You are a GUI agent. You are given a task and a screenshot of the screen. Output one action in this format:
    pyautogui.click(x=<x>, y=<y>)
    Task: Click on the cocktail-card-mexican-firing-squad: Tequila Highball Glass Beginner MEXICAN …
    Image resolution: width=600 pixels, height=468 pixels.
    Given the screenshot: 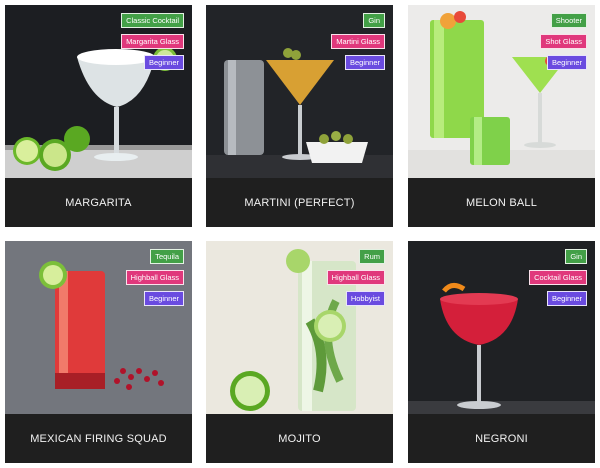 What is the action you would take?
    pyautogui.click(x=98, y=352)
    